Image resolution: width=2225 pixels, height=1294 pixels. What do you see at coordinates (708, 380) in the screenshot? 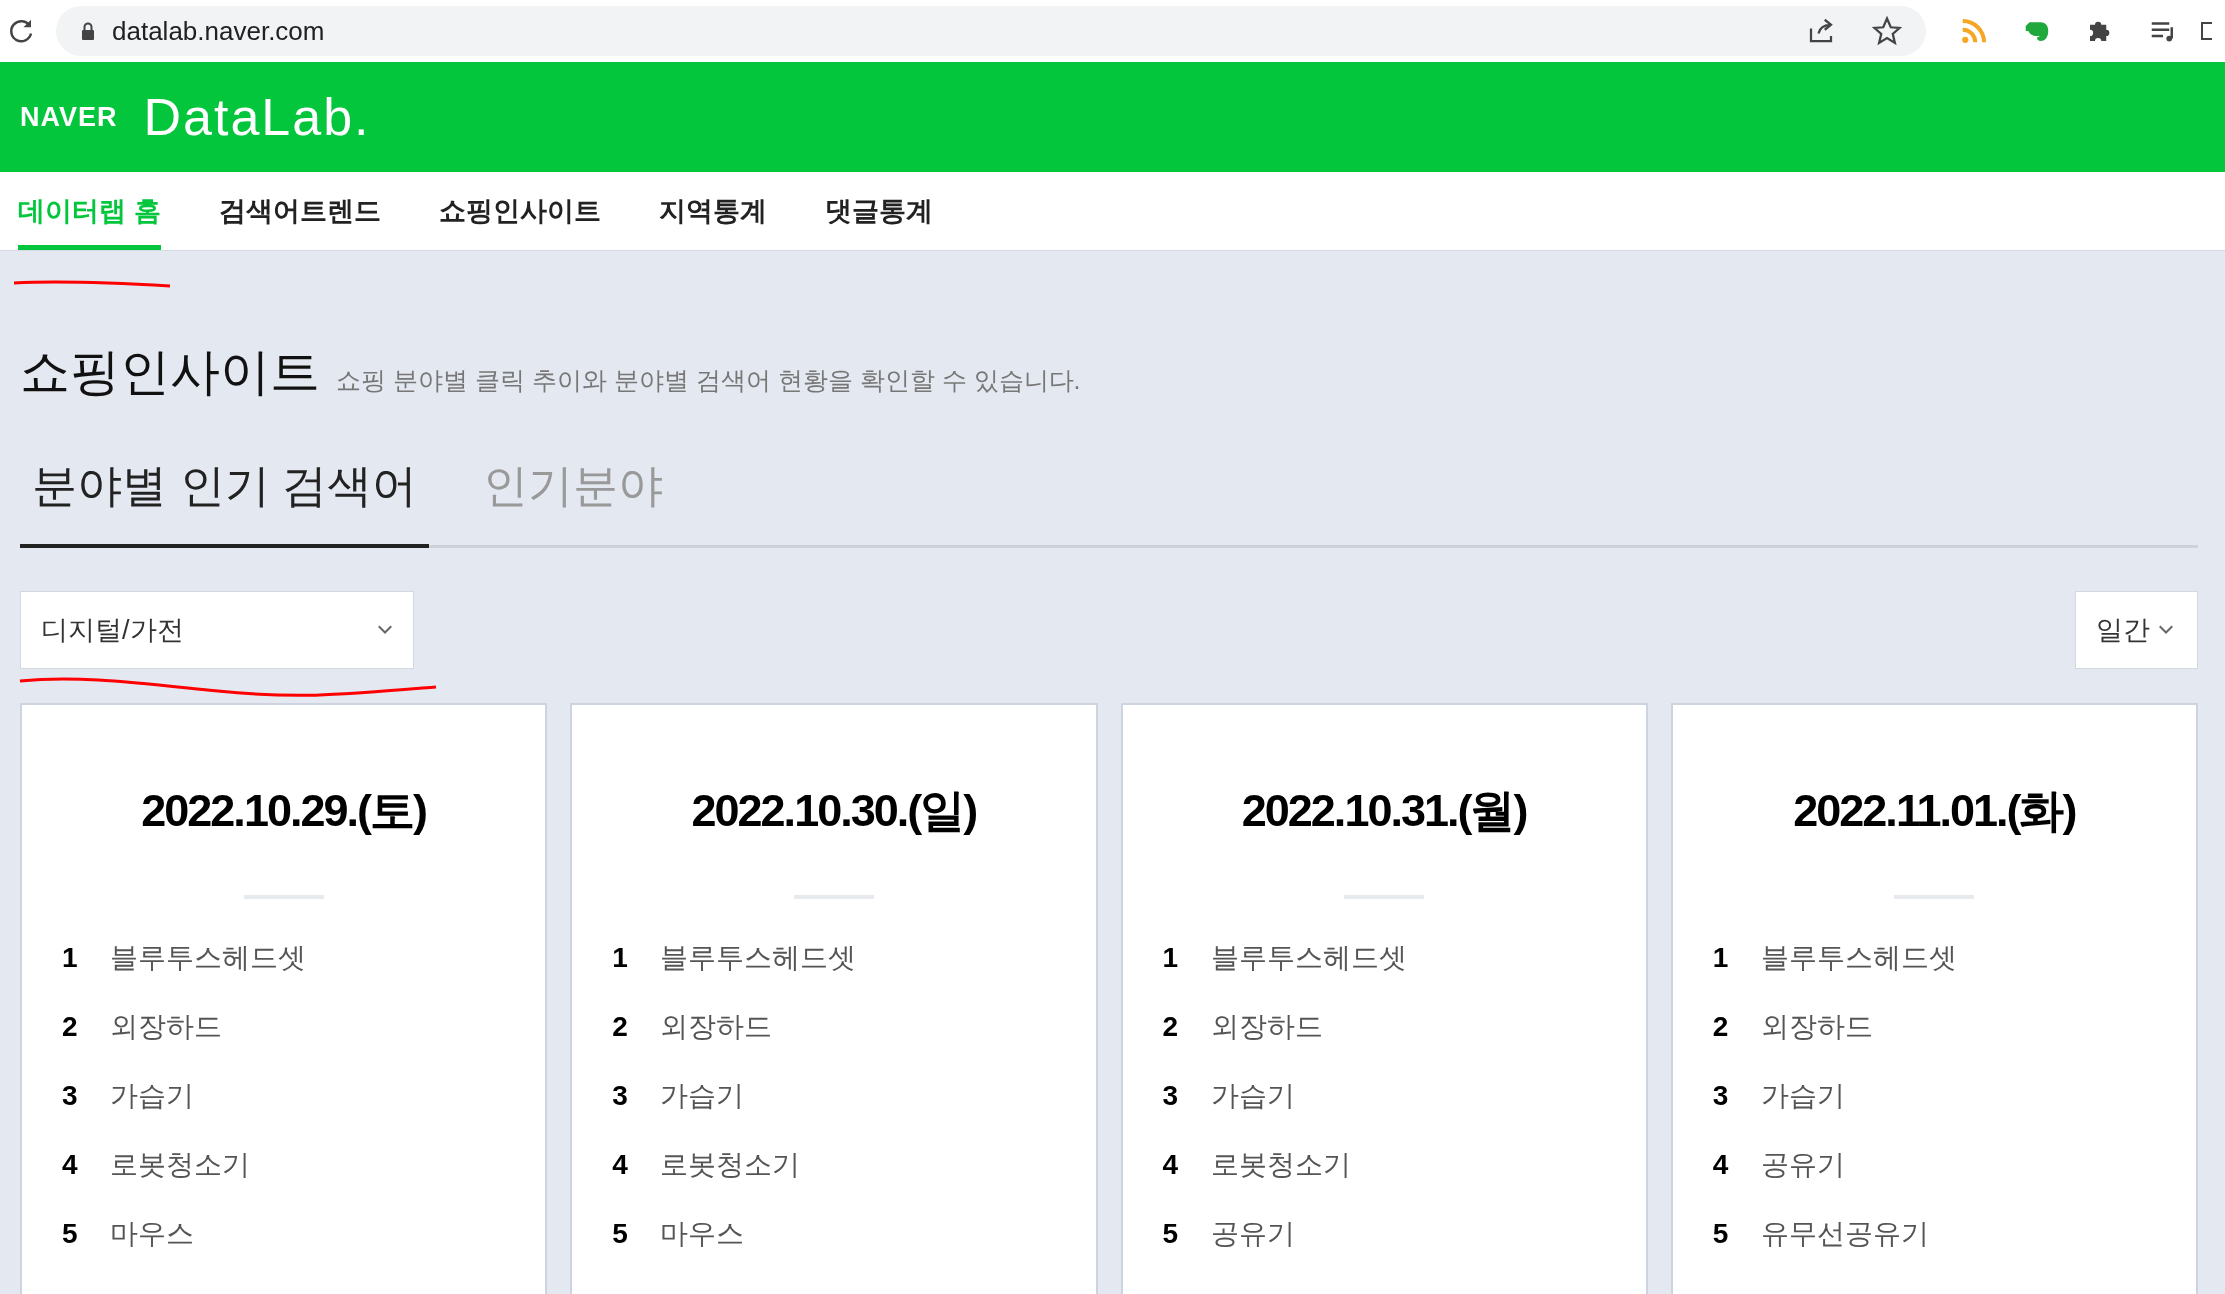
I see `page-description: 쇼핑 분야별 클릭 추이와 분야별 검색어 현황을 확인할 수 있습니다.` at bounding box center [708, 380].